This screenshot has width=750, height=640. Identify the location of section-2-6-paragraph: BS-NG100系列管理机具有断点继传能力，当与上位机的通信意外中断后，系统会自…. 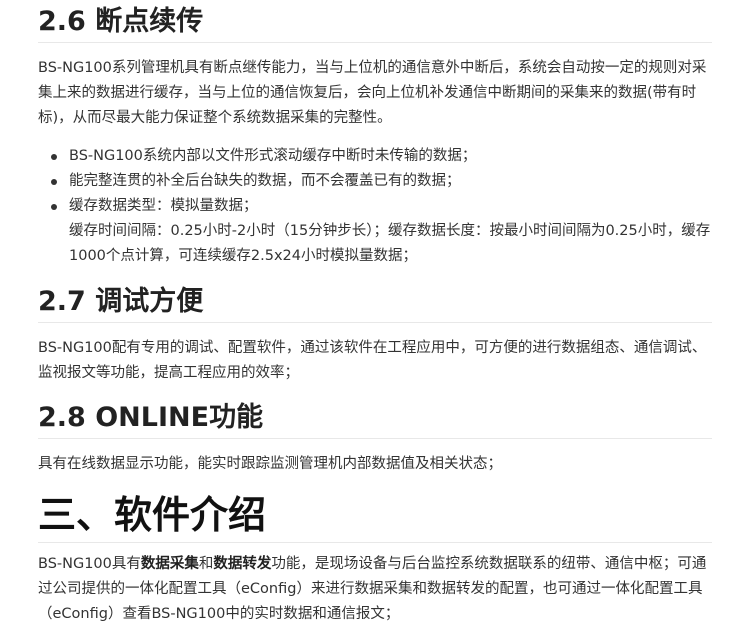
(372, 93).